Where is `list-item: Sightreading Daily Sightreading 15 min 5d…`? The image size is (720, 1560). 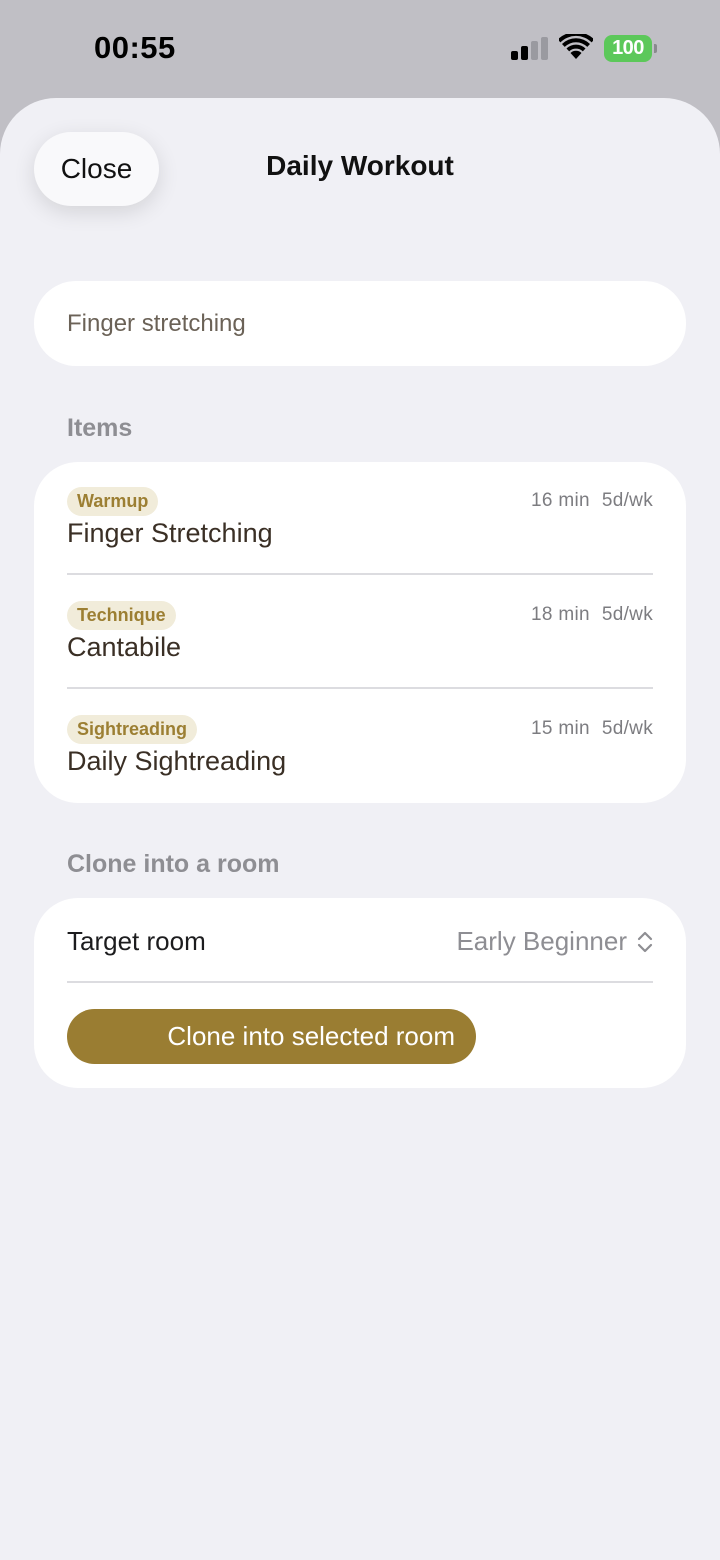 list-item: Sightreading Daily Sightreading 15 min 5d… is located at coordinates (360, 747).